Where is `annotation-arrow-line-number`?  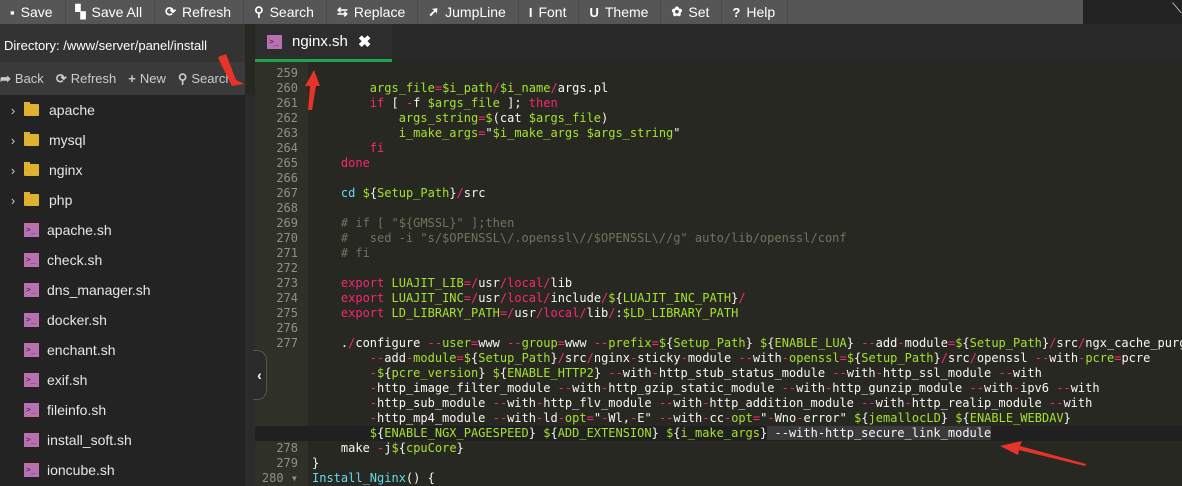 annotation-arrow-line-number is located at coordinates (312, 90).